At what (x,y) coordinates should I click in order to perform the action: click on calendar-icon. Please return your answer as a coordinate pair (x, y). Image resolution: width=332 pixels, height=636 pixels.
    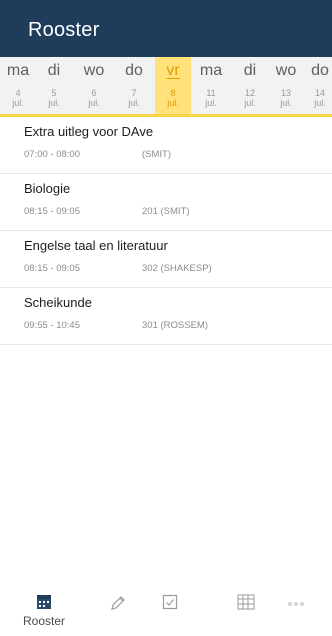
    Looking at the image, I should click on (44, 604).